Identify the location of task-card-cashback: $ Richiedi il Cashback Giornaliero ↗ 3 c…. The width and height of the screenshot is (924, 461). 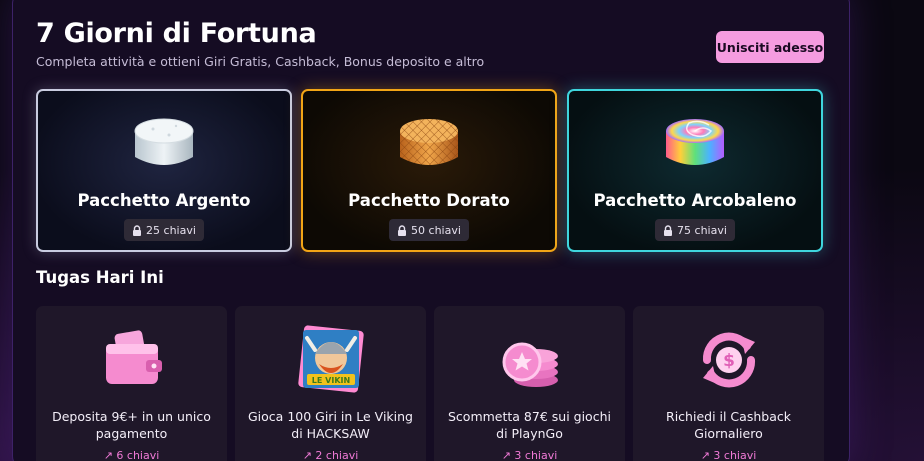
(728, 383).